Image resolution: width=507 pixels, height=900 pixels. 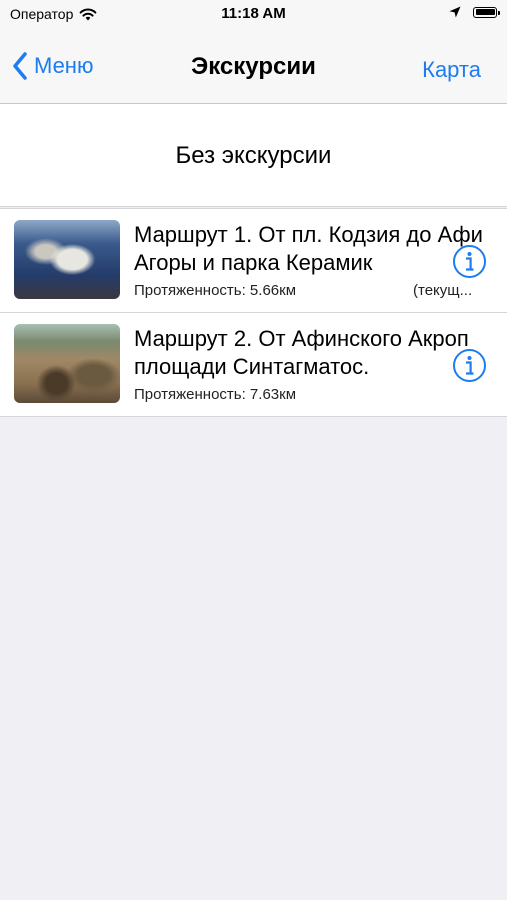 I want to click on battery-icon, so click(x=486, y=12).